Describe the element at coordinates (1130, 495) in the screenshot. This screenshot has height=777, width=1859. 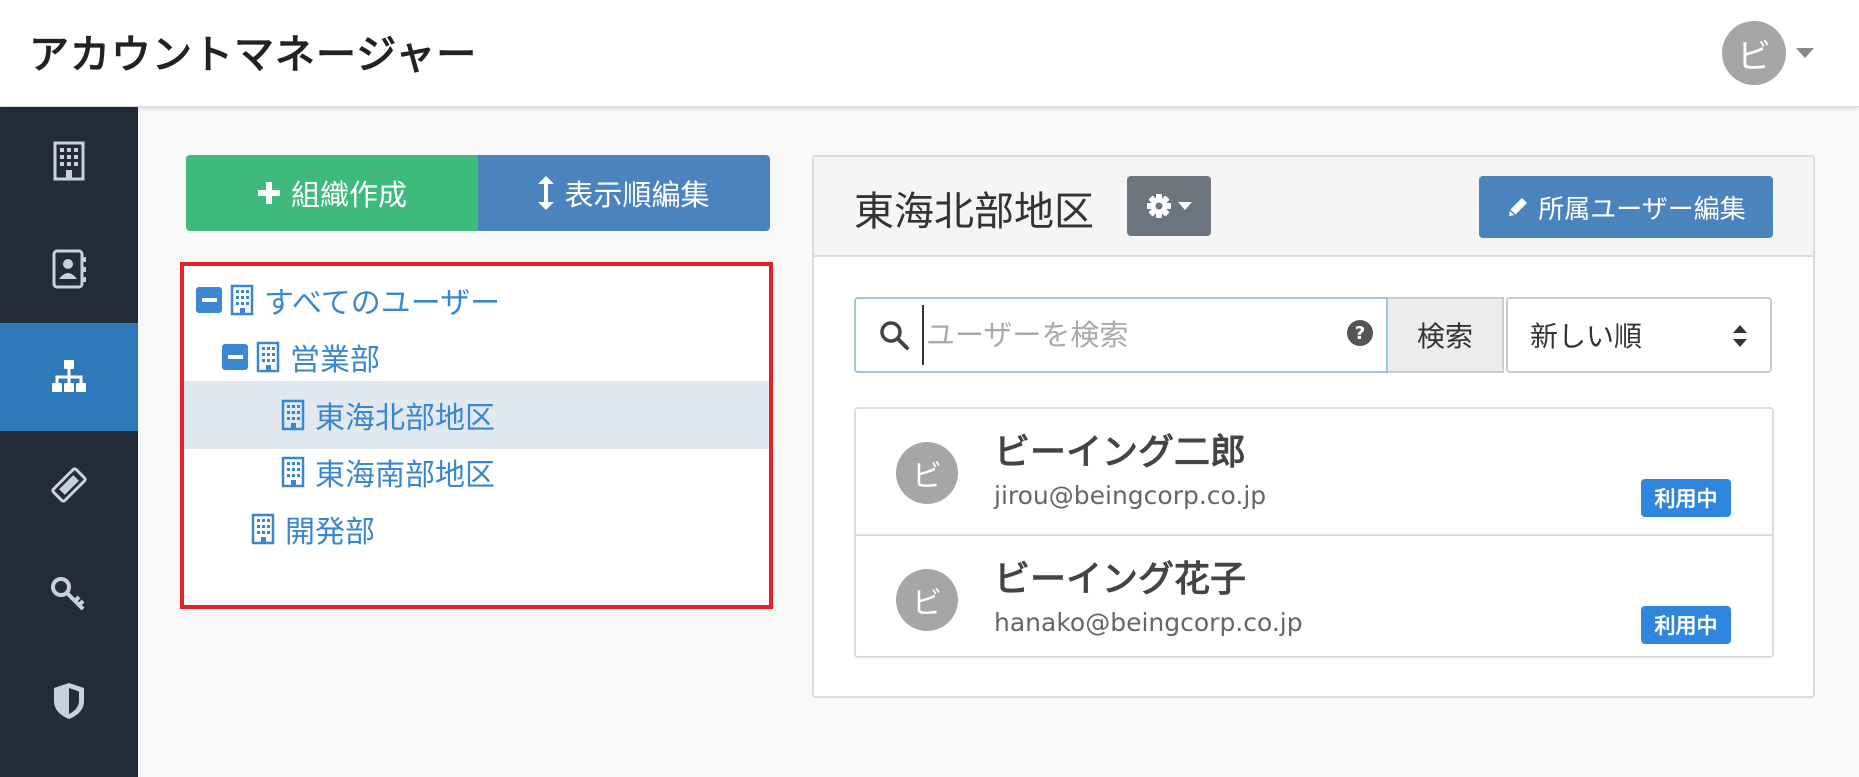
I see `user-email: jirou@beingcorp.co.jp` at that location.